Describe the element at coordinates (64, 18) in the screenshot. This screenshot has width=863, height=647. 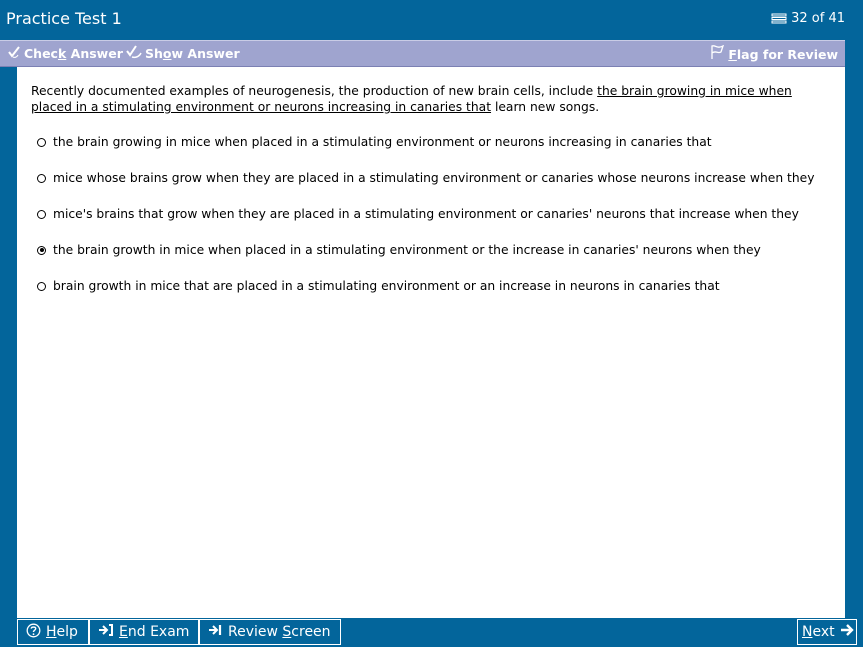
I see `page-title: Practice Test 1` at that location.